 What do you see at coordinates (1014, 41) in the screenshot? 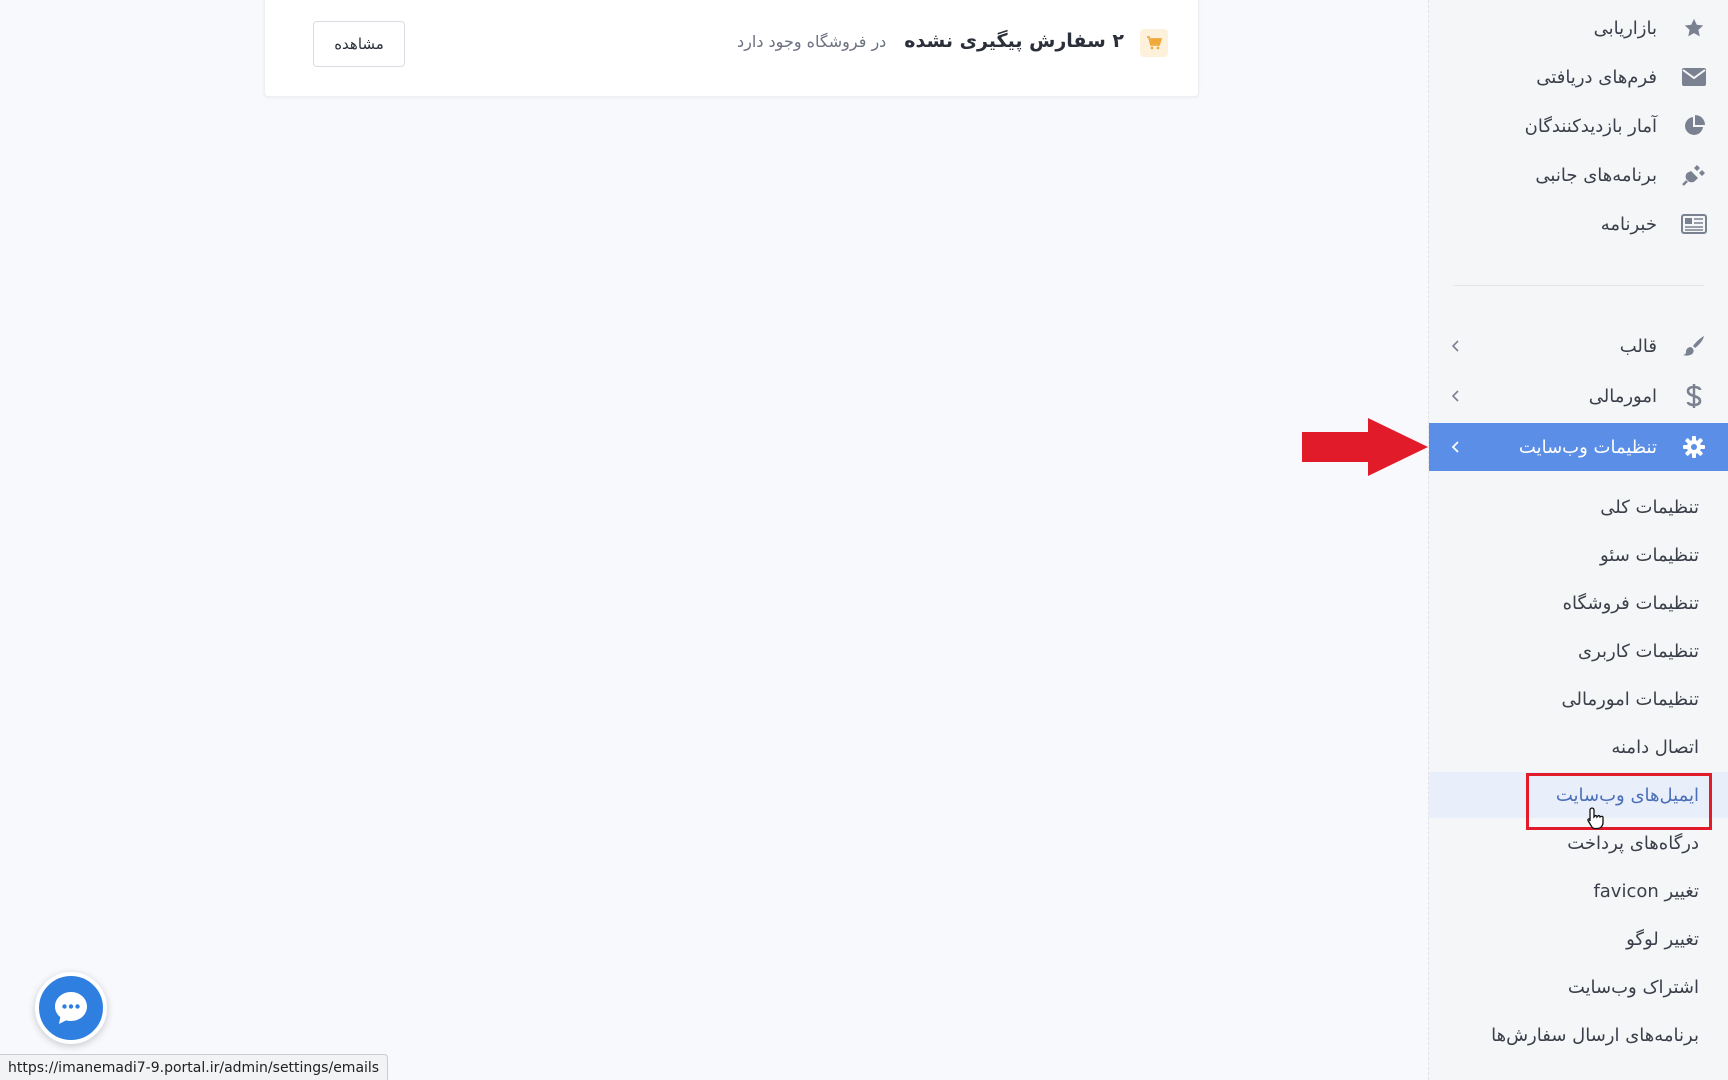
I see `unfollowed-orders-count: ۲ سفارش پیگیری نشده` at bounding box center [1014, 41].